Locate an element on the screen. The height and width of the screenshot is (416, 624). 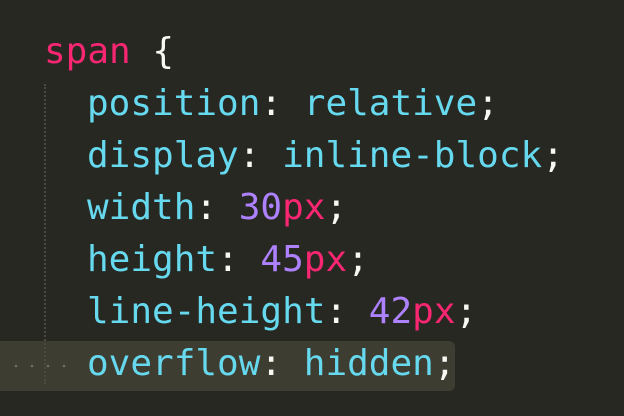
code-line-width: width: 30px; is located at coordinates (217, 208).